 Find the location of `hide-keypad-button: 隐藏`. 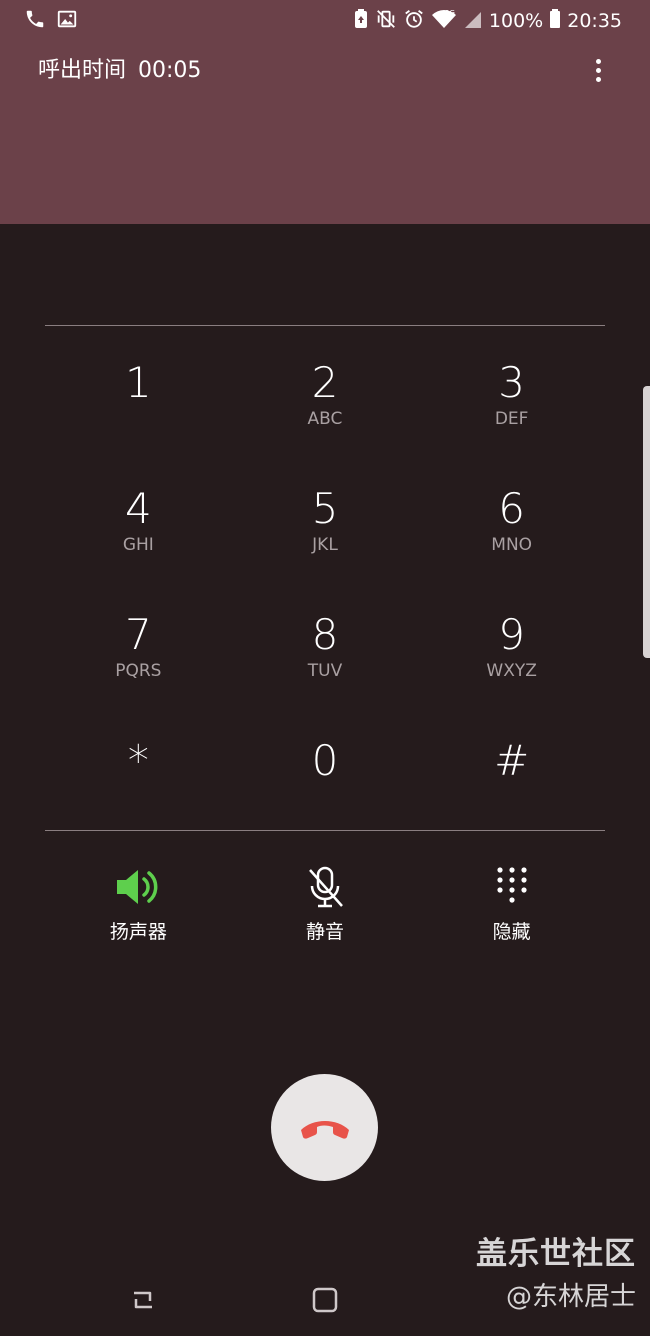

hide-keypad-button: 隐藏 is located at coordinates (511, 903).